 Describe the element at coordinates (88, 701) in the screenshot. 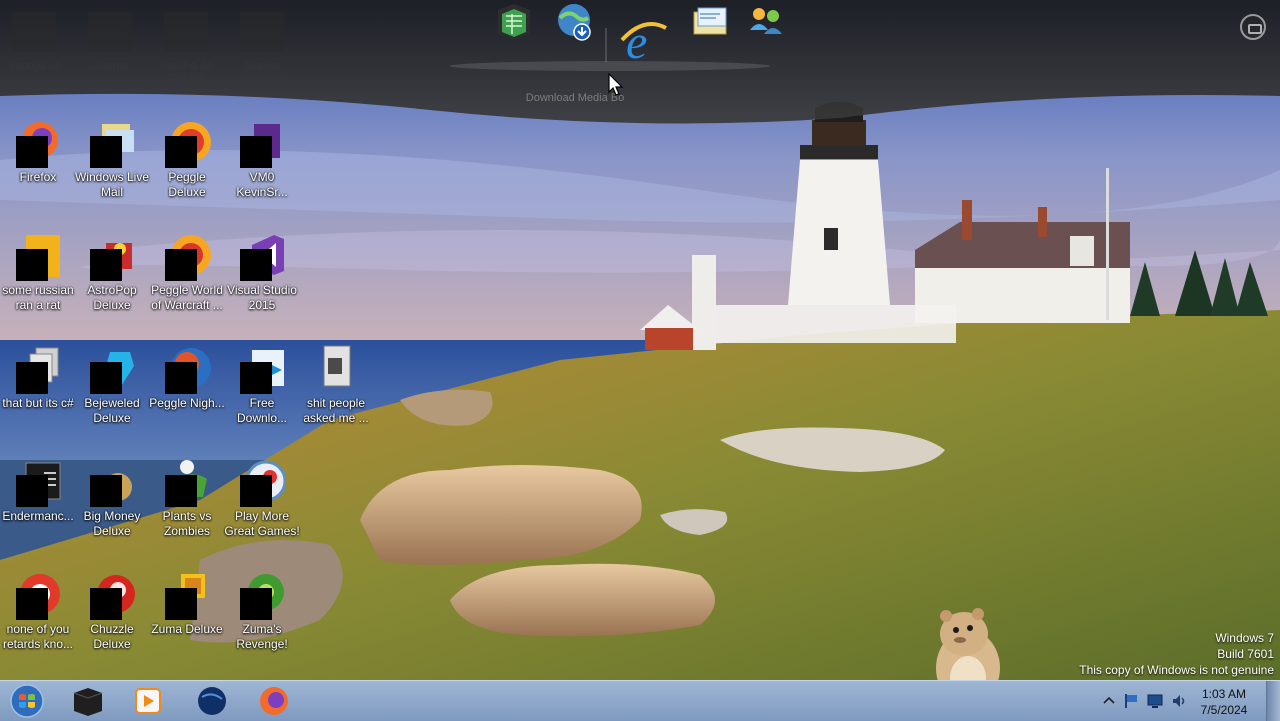

I see `cmd-icon` at that location.